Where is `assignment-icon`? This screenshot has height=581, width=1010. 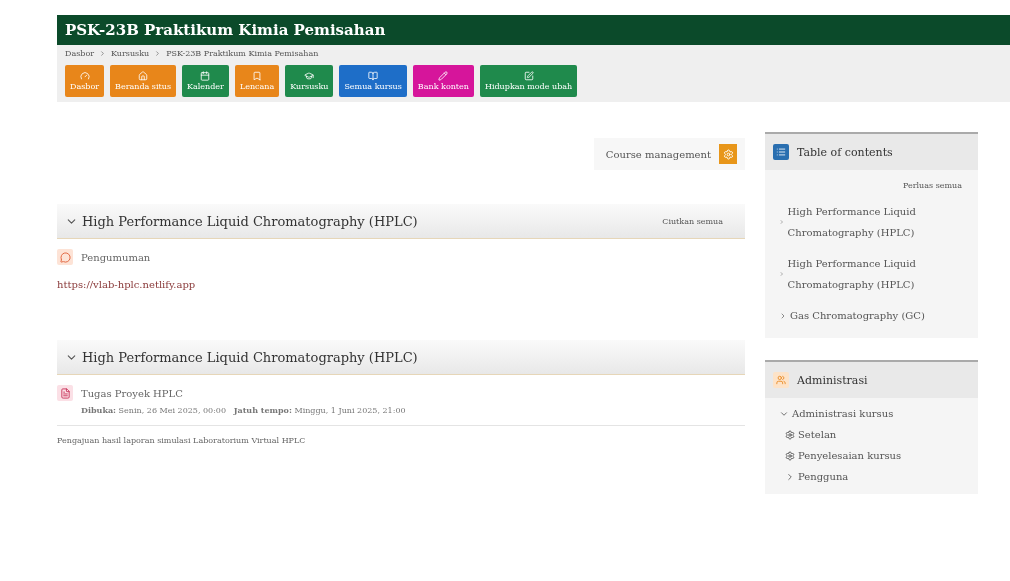 assignment-icon is located at coordinates (65, 393).